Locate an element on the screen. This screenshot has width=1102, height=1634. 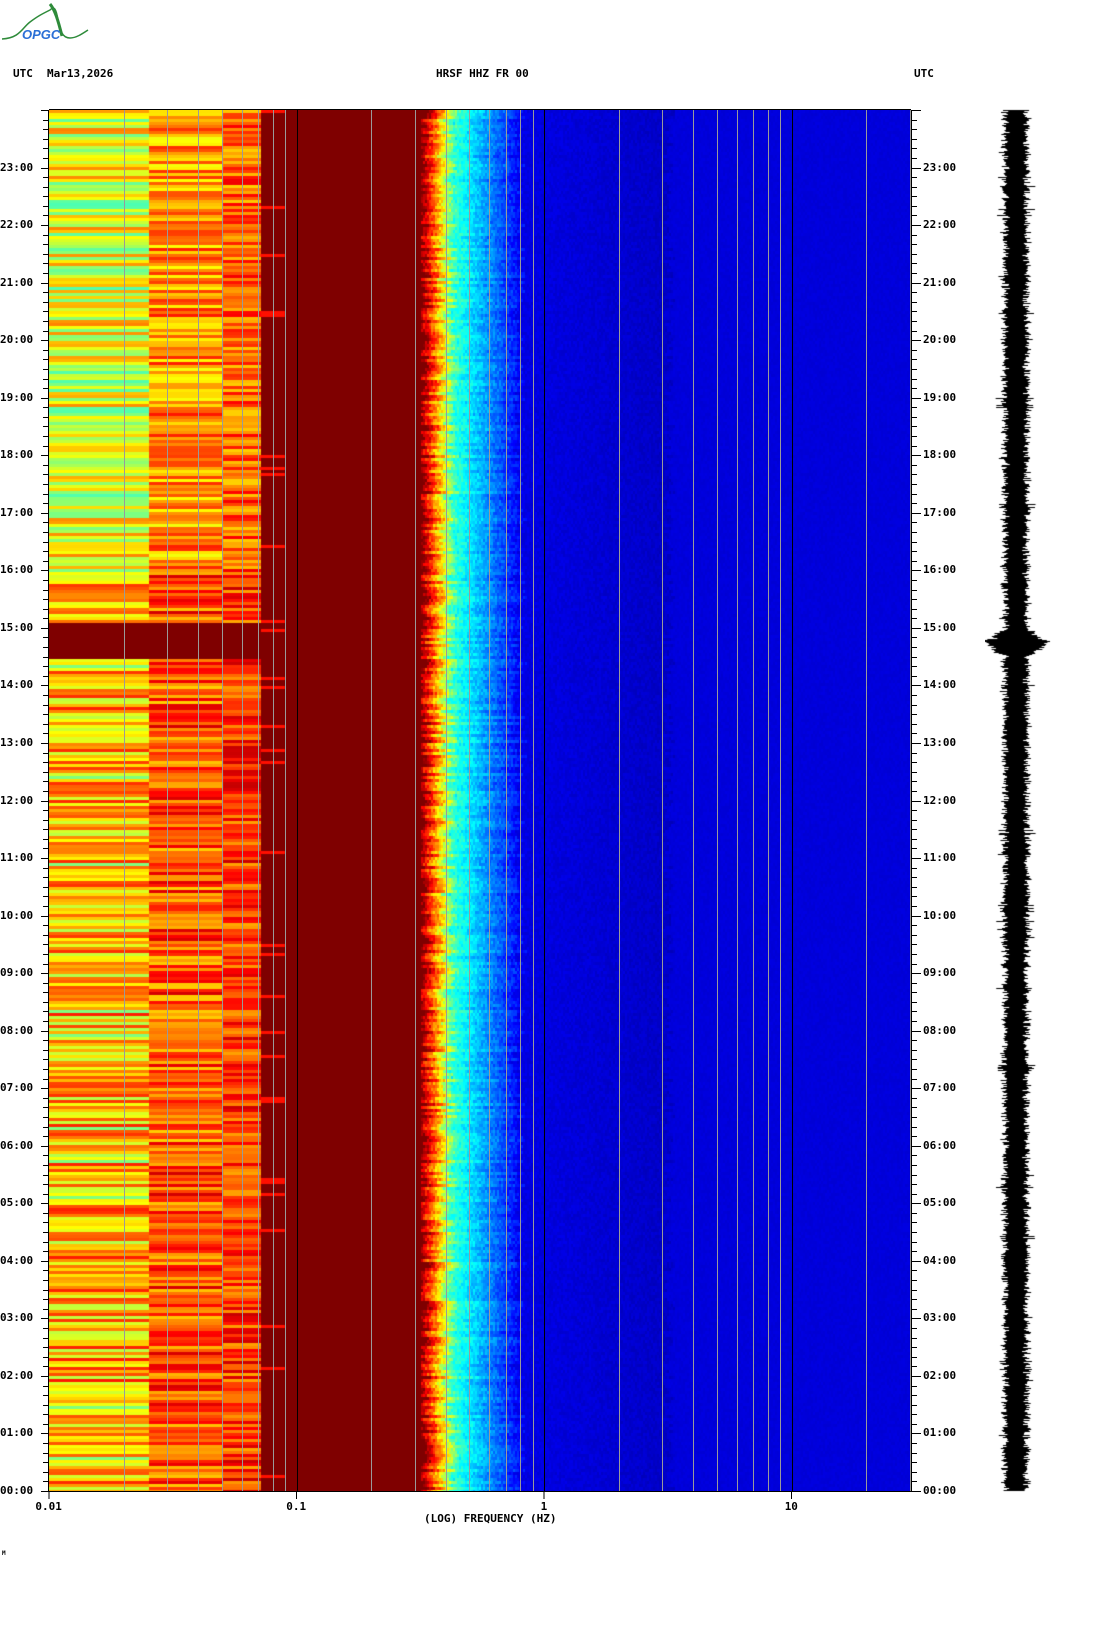
y-tick-label-right: 21:00 is located at coordinates (940, 282).